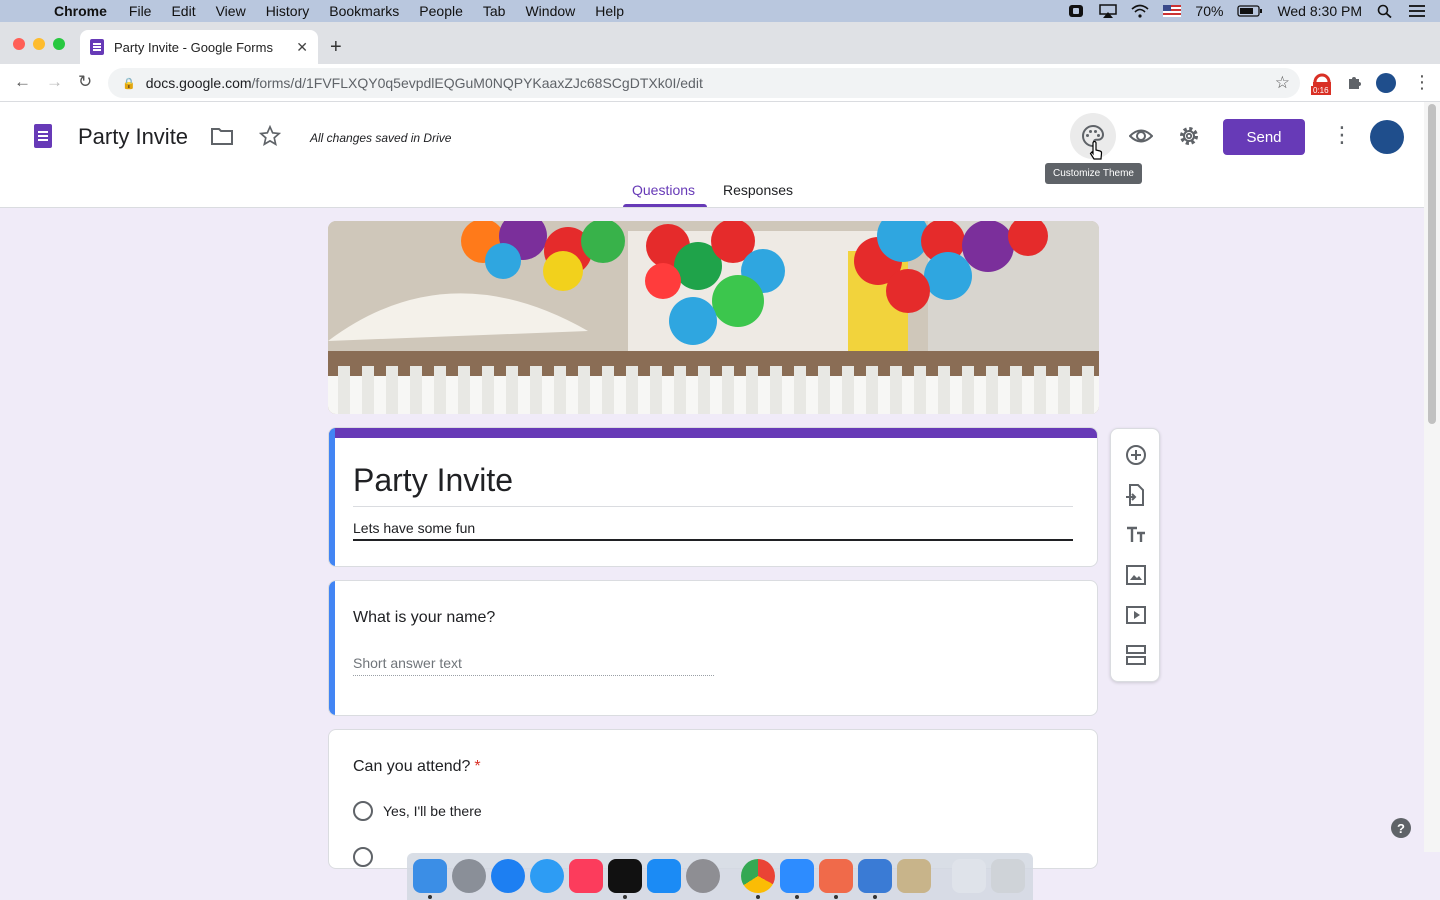  What do you see at coordinates (1342, 135) in the screenshot?
I see `more-options-icon: ⋮` at bounding box center [1342, 135].